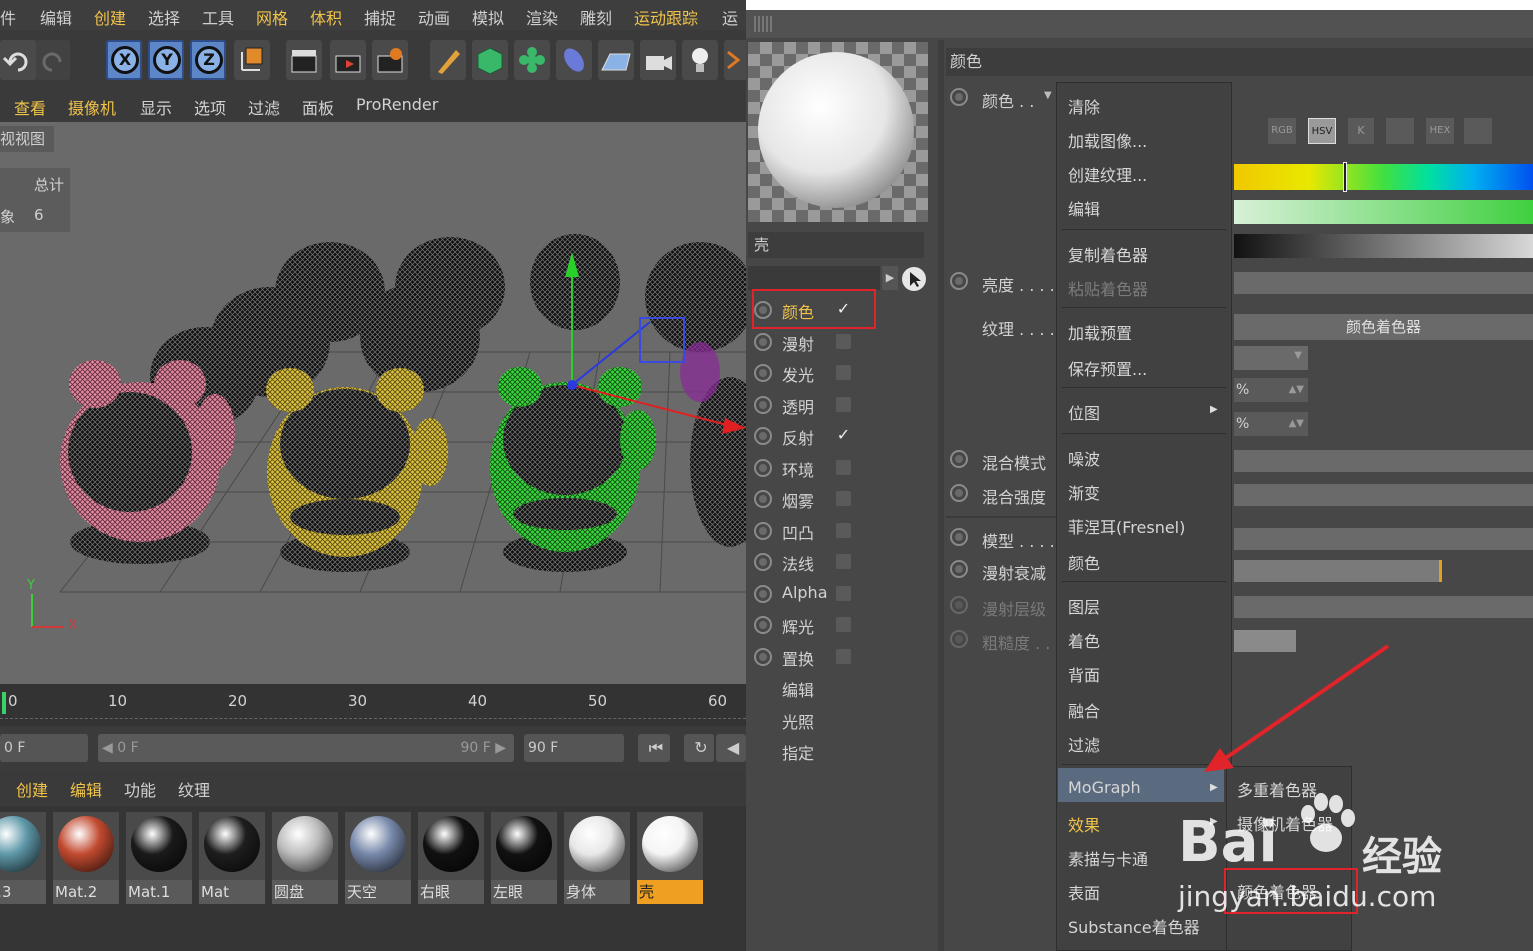  I want to click on color-mode-kelvin-button: K, so click(1361, 131).